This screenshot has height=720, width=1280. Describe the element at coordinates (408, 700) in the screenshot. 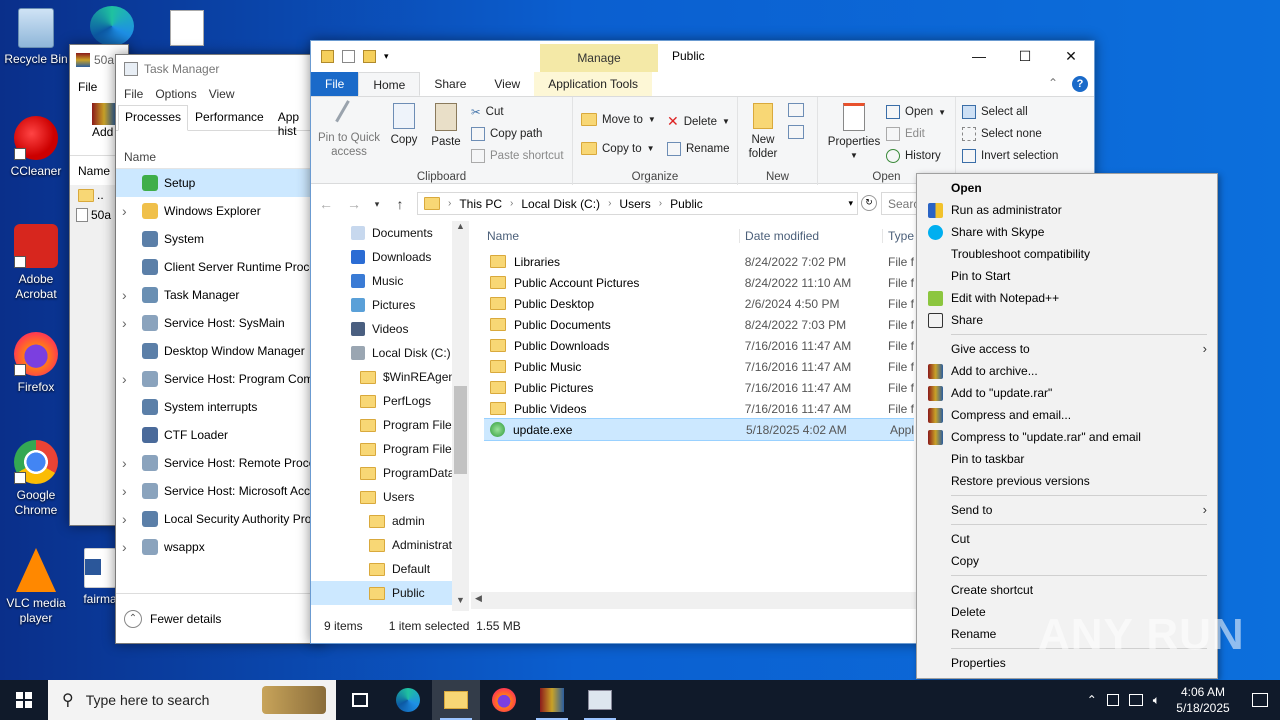

I see `taskbar-edge` at that location.